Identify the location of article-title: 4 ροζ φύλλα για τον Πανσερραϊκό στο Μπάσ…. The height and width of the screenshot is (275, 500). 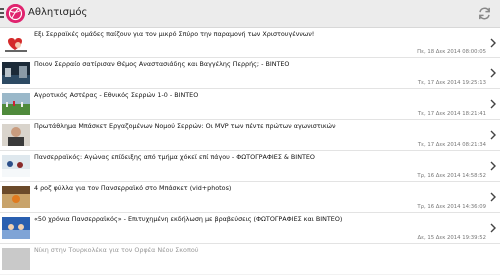
(133, 188).